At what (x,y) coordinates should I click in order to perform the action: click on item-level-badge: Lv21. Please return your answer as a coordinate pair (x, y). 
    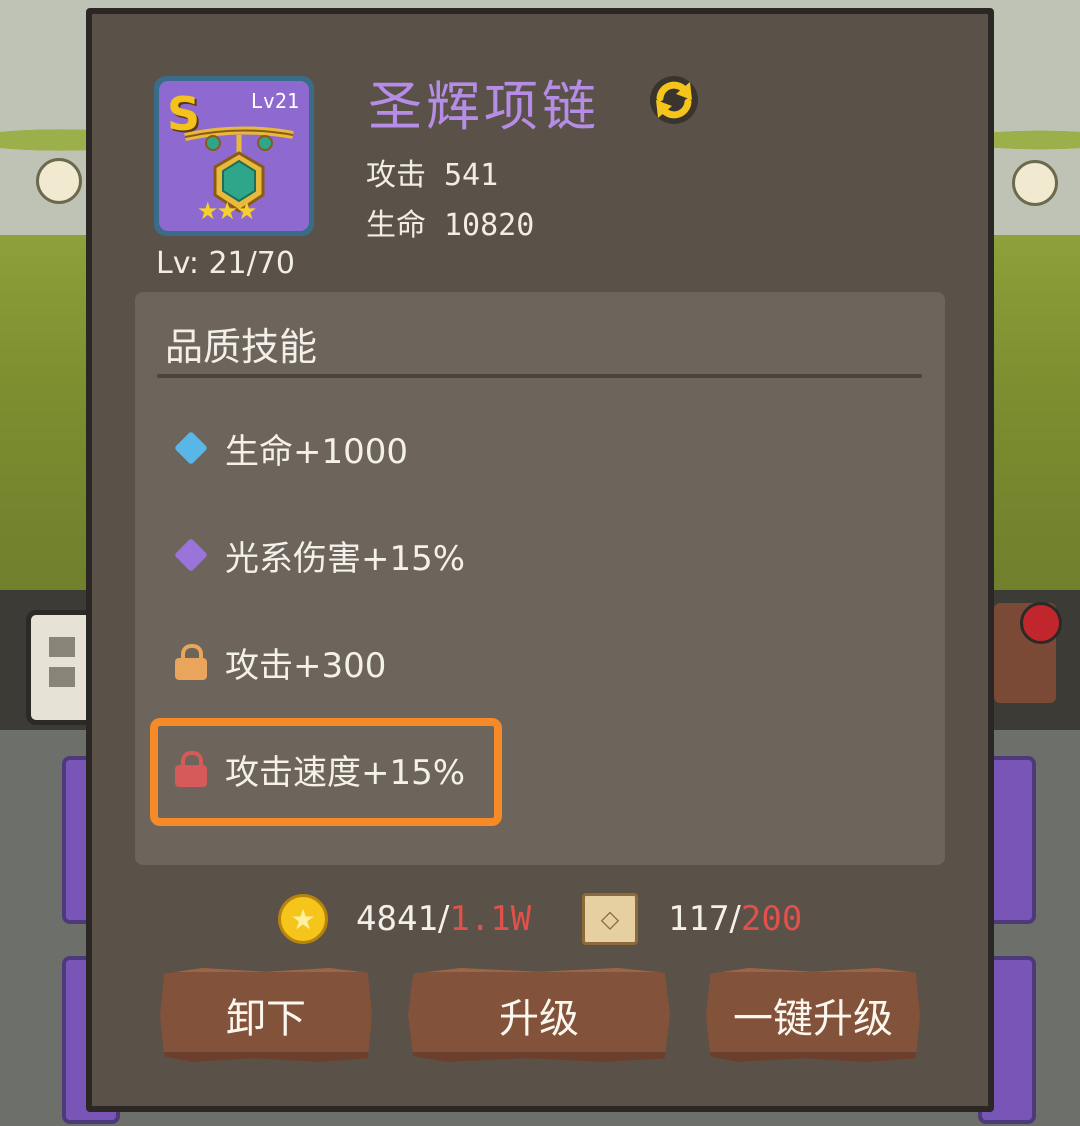
    Looking at the image, I should click on (274, 101).